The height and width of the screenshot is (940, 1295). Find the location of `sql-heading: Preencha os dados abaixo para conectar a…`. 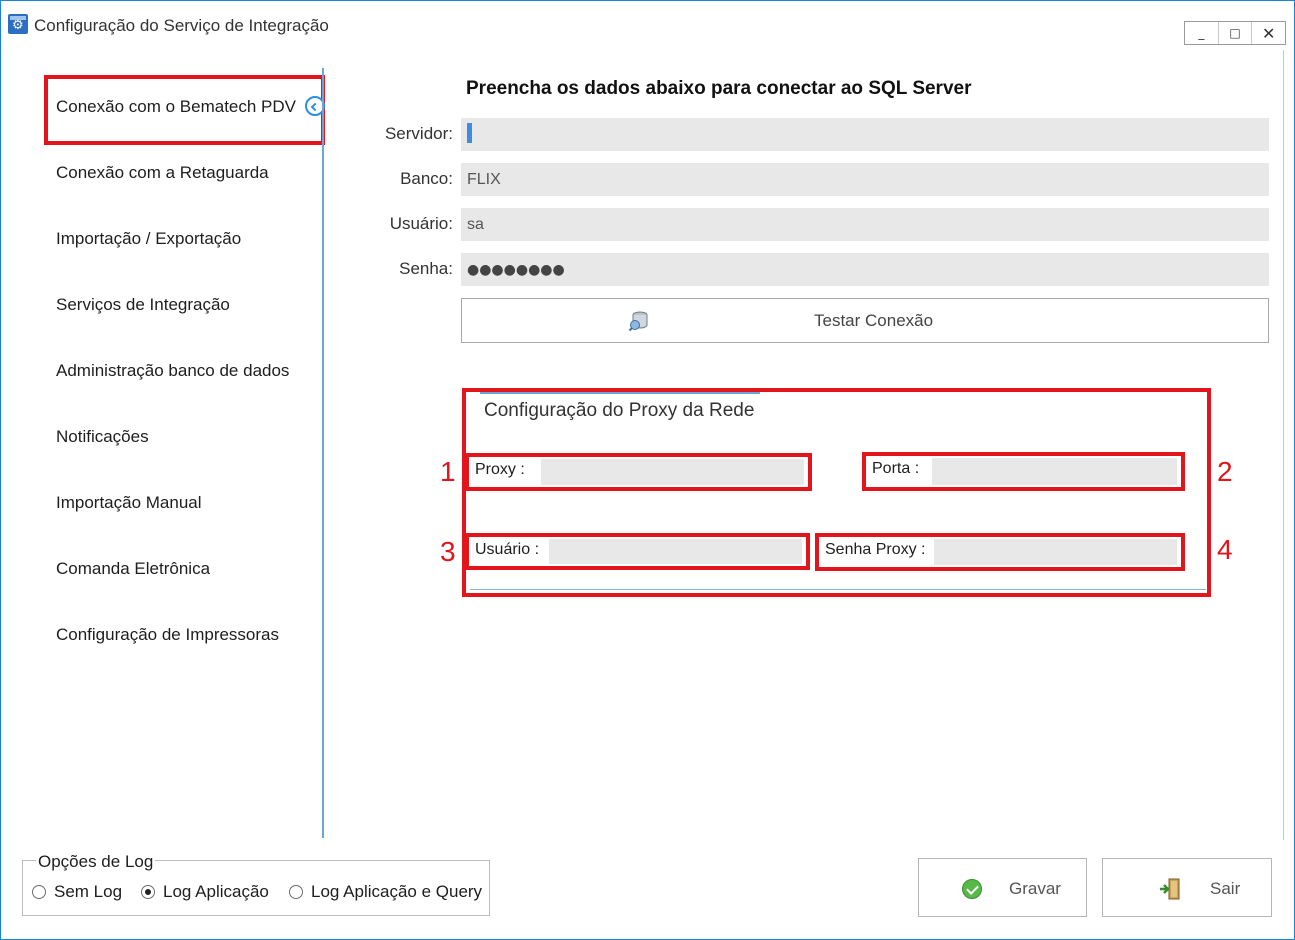

sql-heading: Preencha os dados abaixo para conectar a… is located at coordinates (719, 88).